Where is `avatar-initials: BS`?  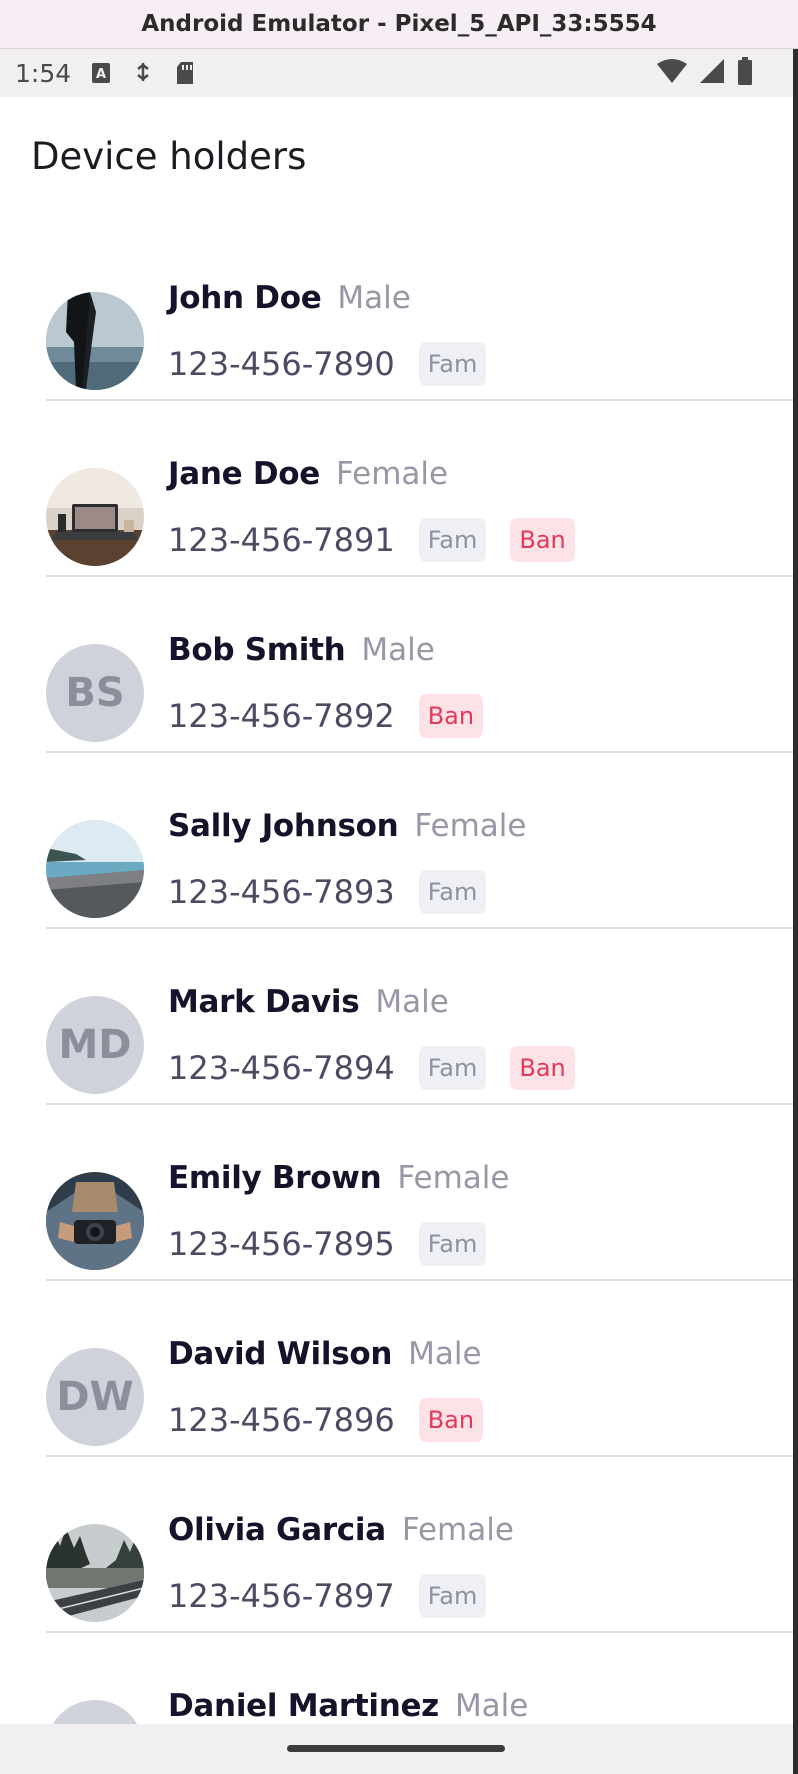
avatar-initials: BS is located at coordinates (95, 693).